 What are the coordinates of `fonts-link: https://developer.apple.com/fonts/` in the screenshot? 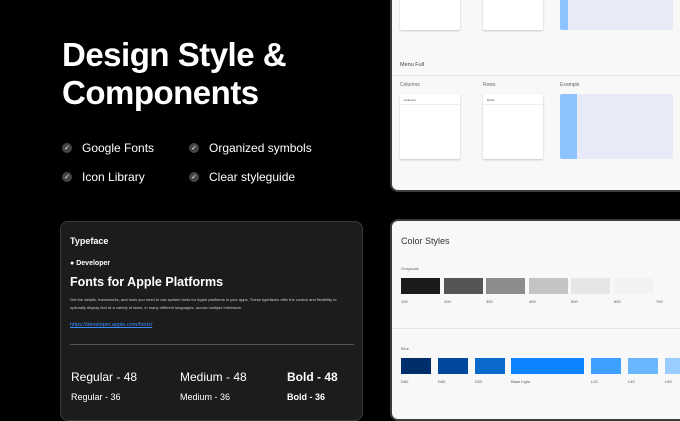 It's located at (111, 325).